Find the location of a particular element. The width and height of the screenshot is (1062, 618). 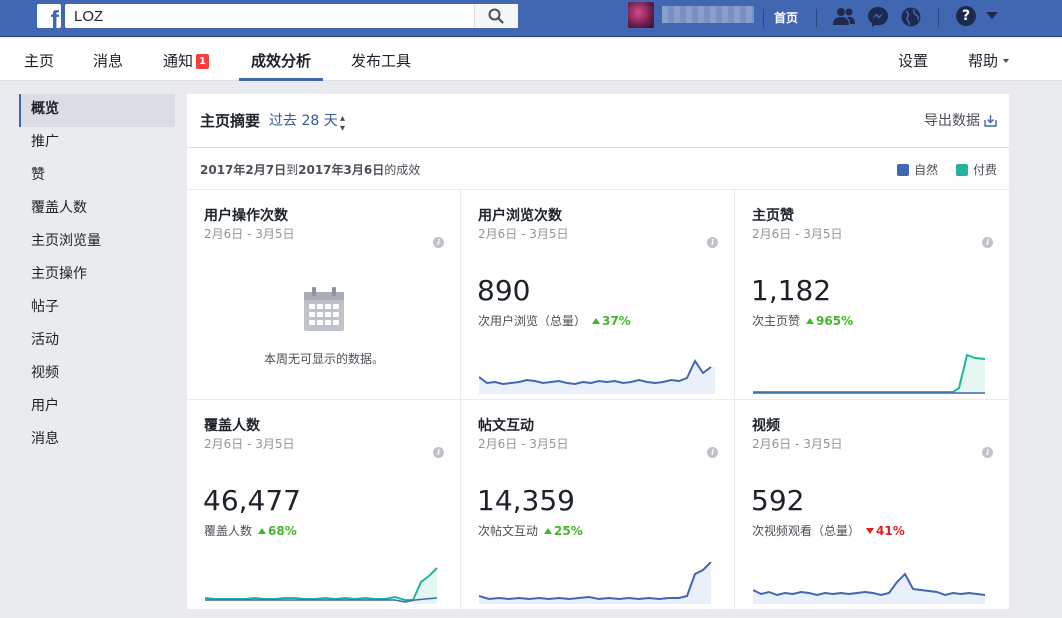

home-link: 首页 is located at coordinates (786, 17).